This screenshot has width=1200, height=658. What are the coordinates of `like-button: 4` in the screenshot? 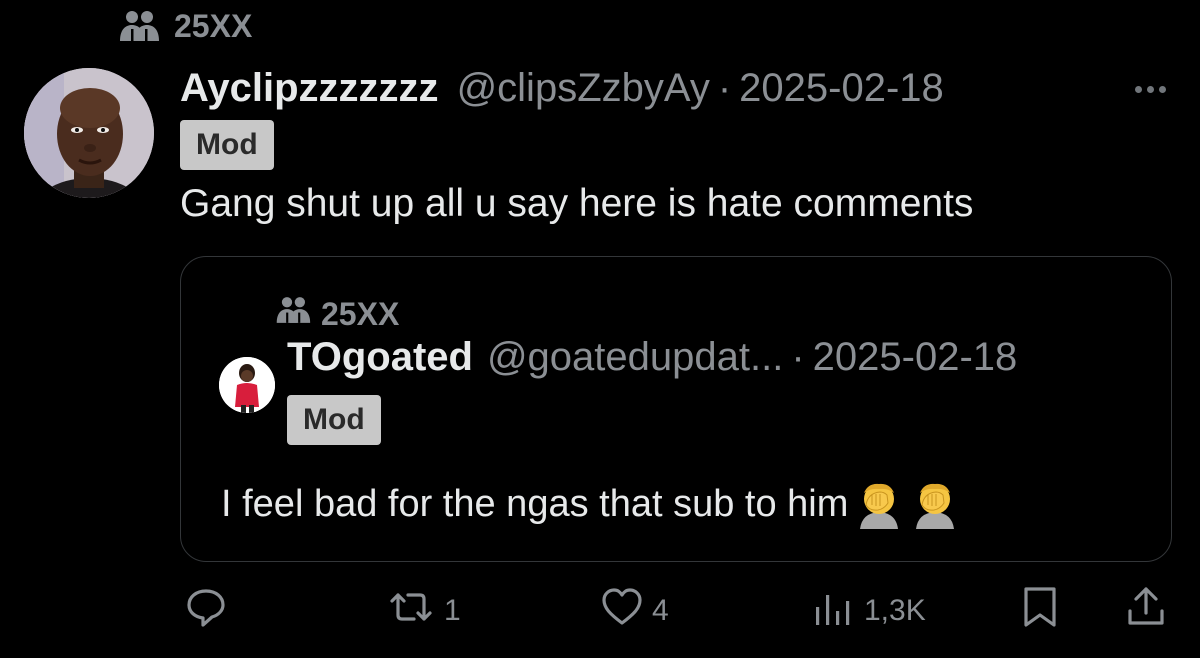 It's located at (634, 611).